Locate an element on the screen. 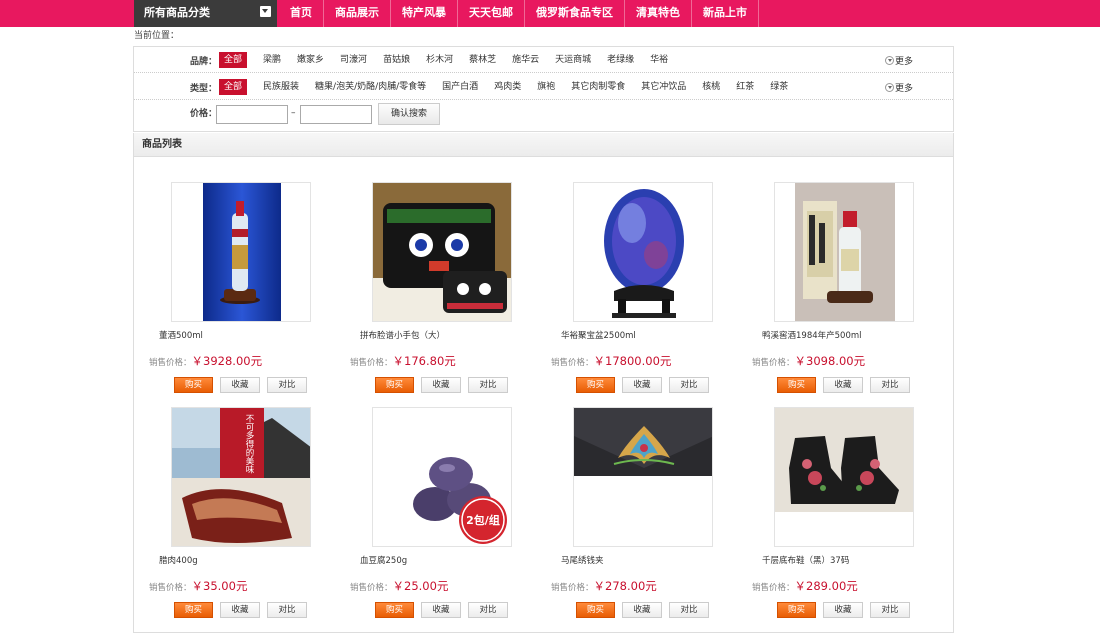 This screenshot has width=1100, height=633. brand-option: 老绿缘 is located at coordinates (620, 60).